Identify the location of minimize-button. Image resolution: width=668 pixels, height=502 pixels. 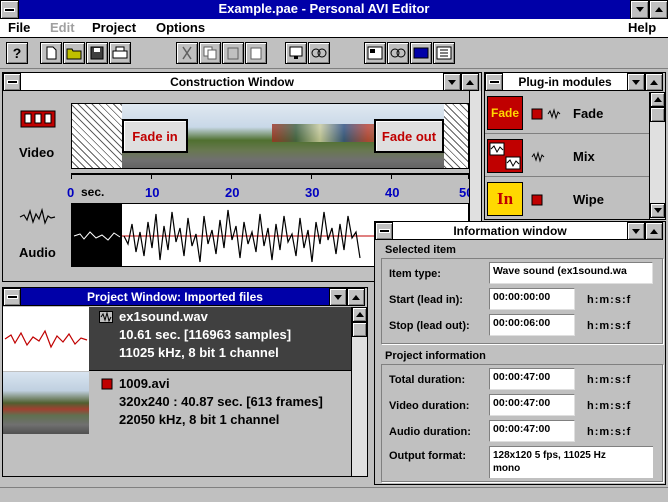
(639, 9).